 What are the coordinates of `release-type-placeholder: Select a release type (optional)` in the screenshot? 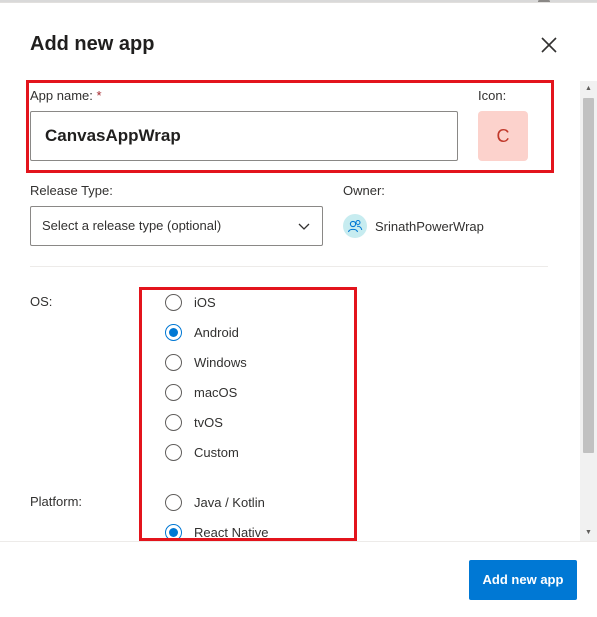 It's located at (132, 225).